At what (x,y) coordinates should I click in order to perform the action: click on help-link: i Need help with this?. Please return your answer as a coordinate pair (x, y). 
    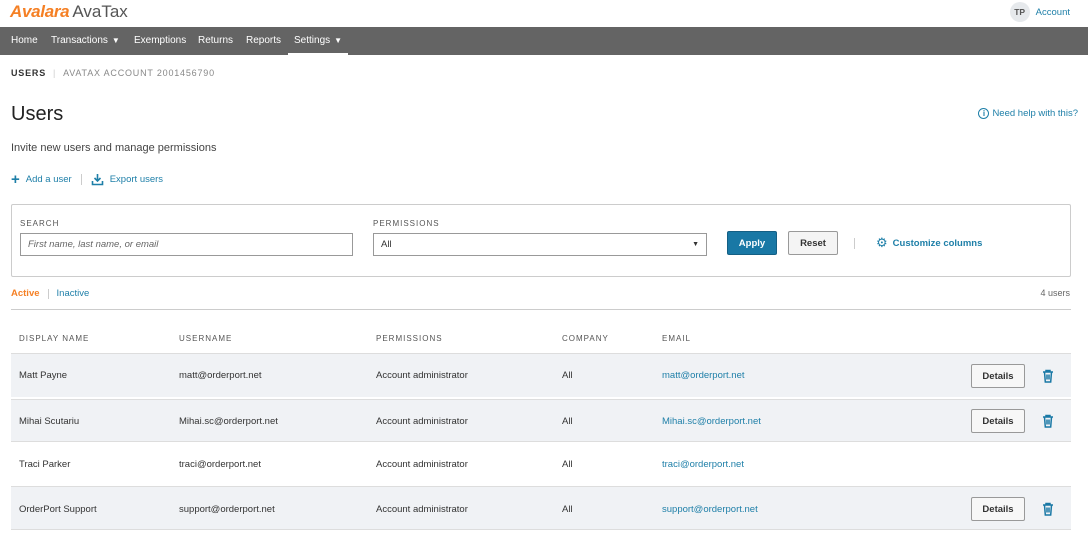
    Looking at the image, I should click on (1028, 113).